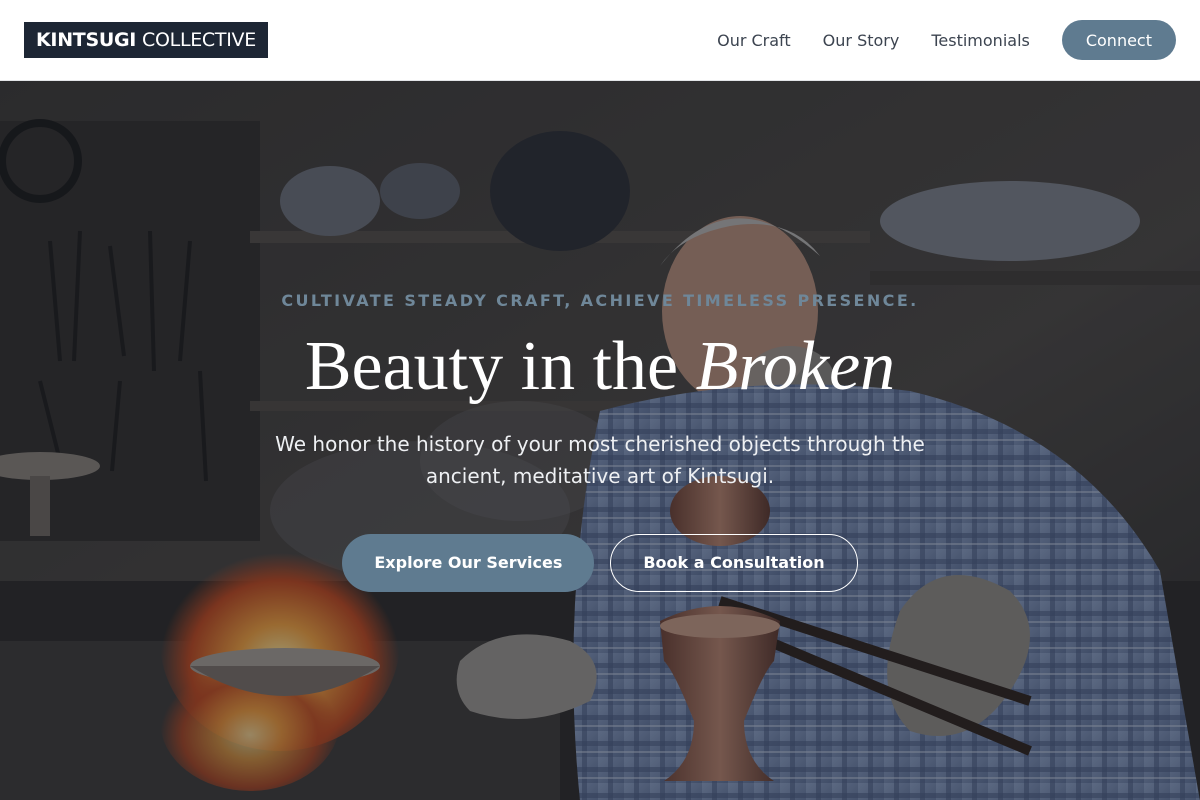  I want to click on hero-title-italic: Broken, so click(795, 366).